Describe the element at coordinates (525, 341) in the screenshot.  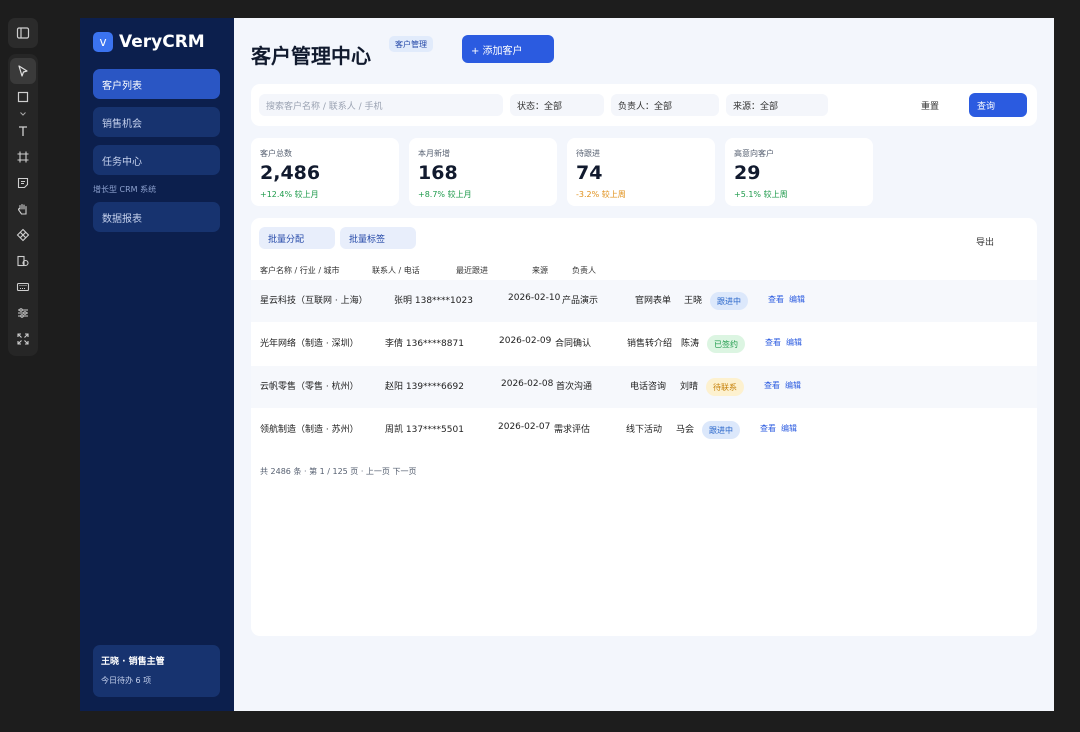
I see `follow-date: 2026-02-09` at that location.